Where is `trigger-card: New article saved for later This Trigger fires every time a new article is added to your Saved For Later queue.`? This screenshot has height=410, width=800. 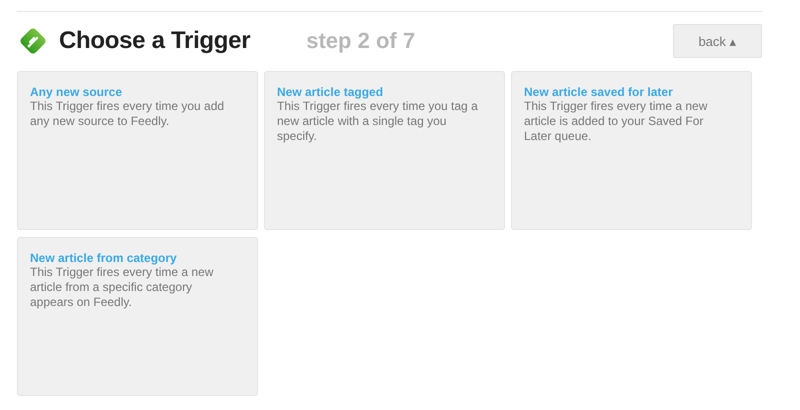 trigger-card: New article saved for later This Trigger fires every time a new article is added to your Saved For Later queue. is located at coordinates (631, 150).